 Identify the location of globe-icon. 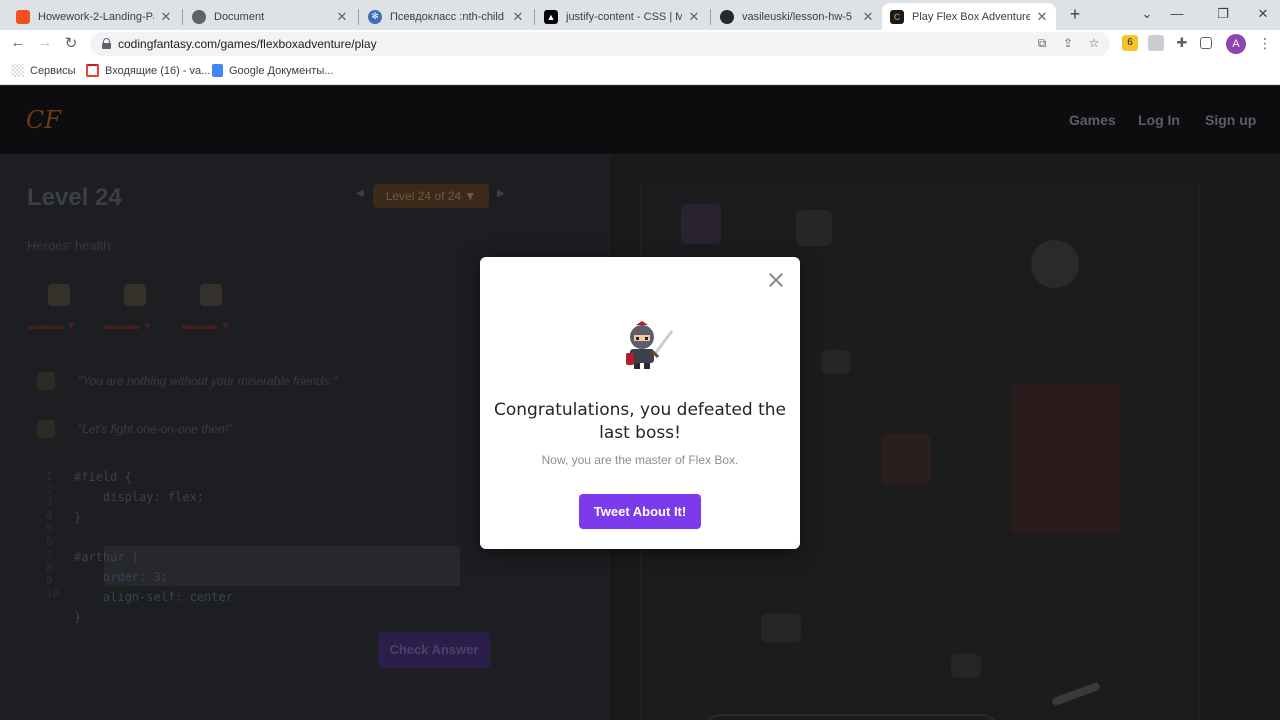
(199, 16).